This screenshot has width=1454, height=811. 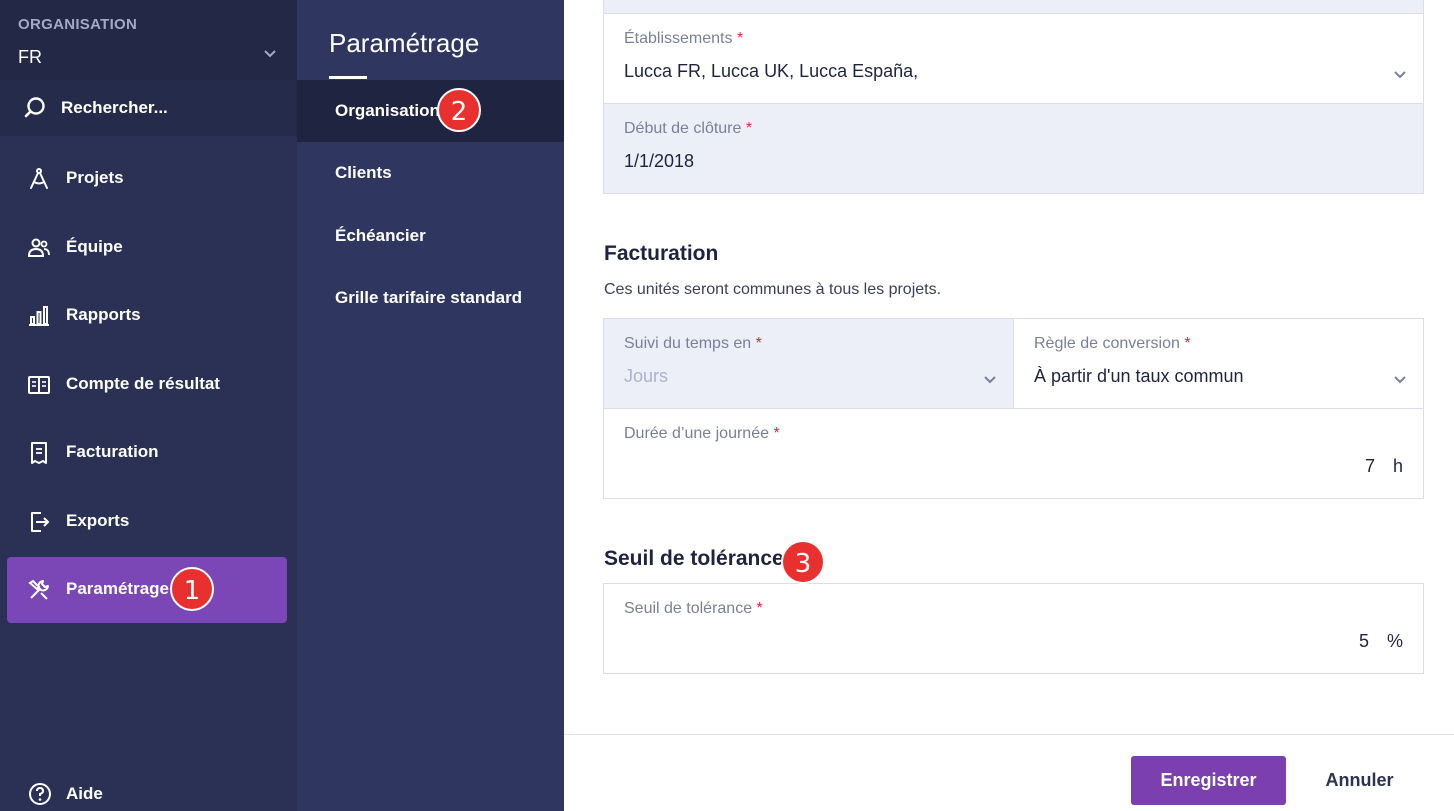 I want to click on duree-journee-field: Durée d’une journée * 7h, so click(x=1013, y=453).